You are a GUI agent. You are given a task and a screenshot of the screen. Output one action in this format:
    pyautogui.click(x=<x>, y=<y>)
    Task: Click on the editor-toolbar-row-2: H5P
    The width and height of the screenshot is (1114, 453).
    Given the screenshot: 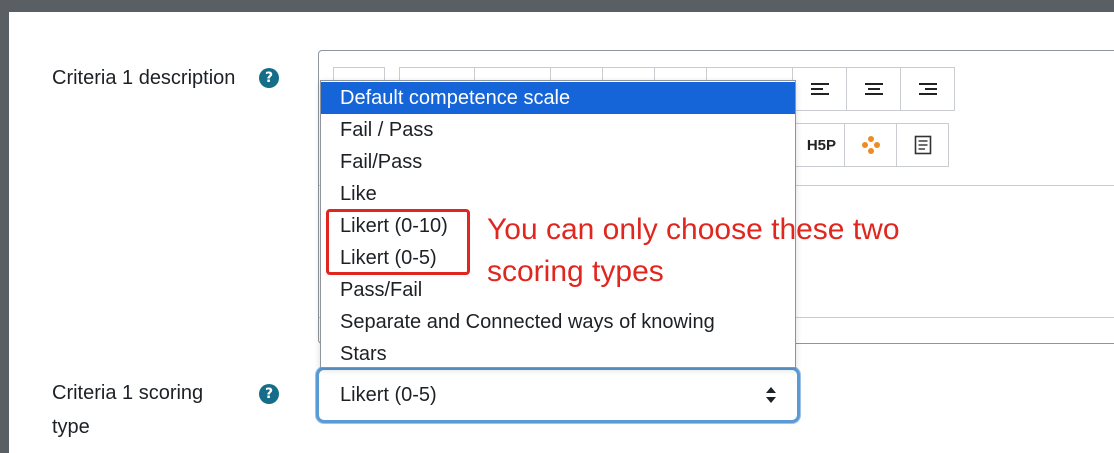 What is the action you would take?
    pyautogui.click(x=869, y=145)
    